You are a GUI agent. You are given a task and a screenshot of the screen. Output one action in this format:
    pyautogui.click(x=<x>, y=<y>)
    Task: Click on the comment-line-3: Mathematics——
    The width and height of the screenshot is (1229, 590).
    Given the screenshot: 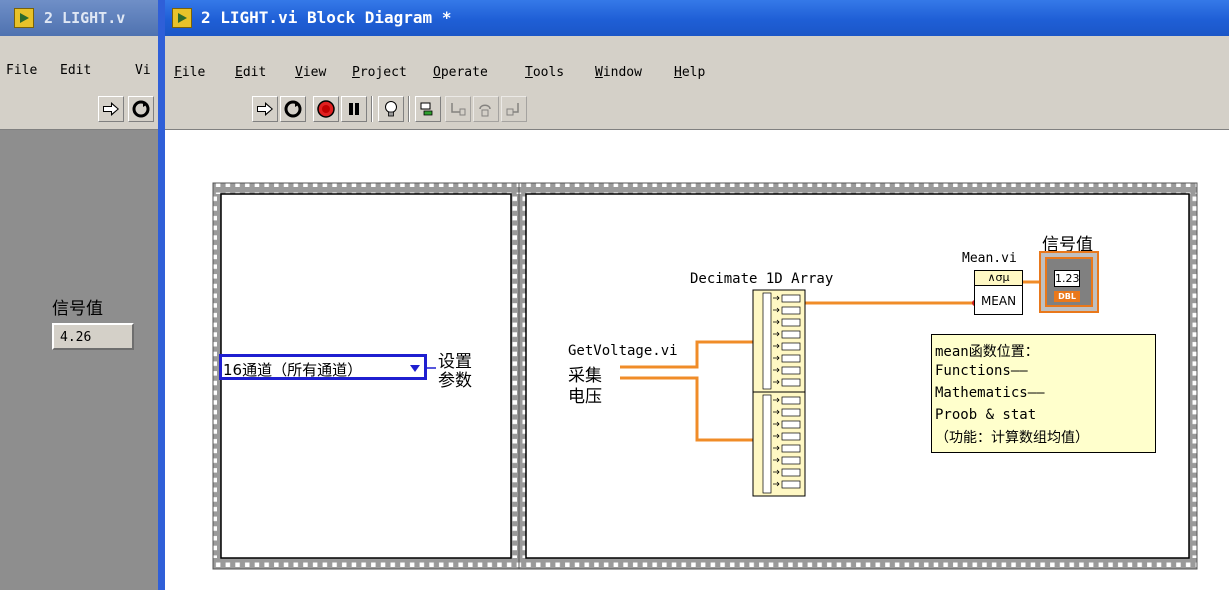 What is the action you would take?
    pyautogui.click(x=990, y=393)
    